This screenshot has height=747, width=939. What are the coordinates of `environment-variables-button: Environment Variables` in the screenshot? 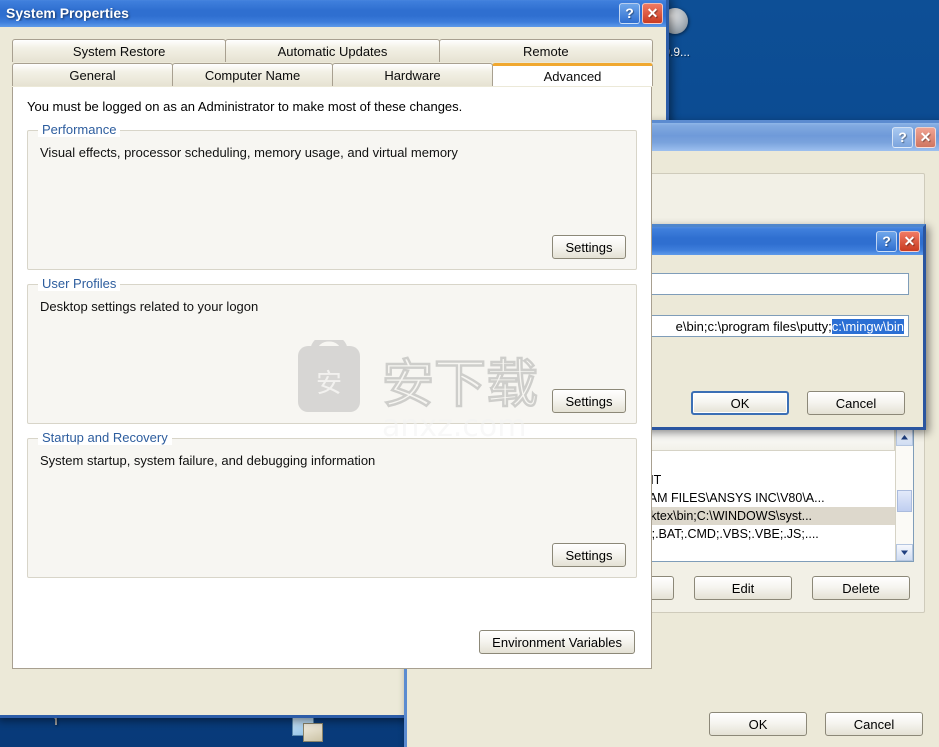 It's located at (557, 642).